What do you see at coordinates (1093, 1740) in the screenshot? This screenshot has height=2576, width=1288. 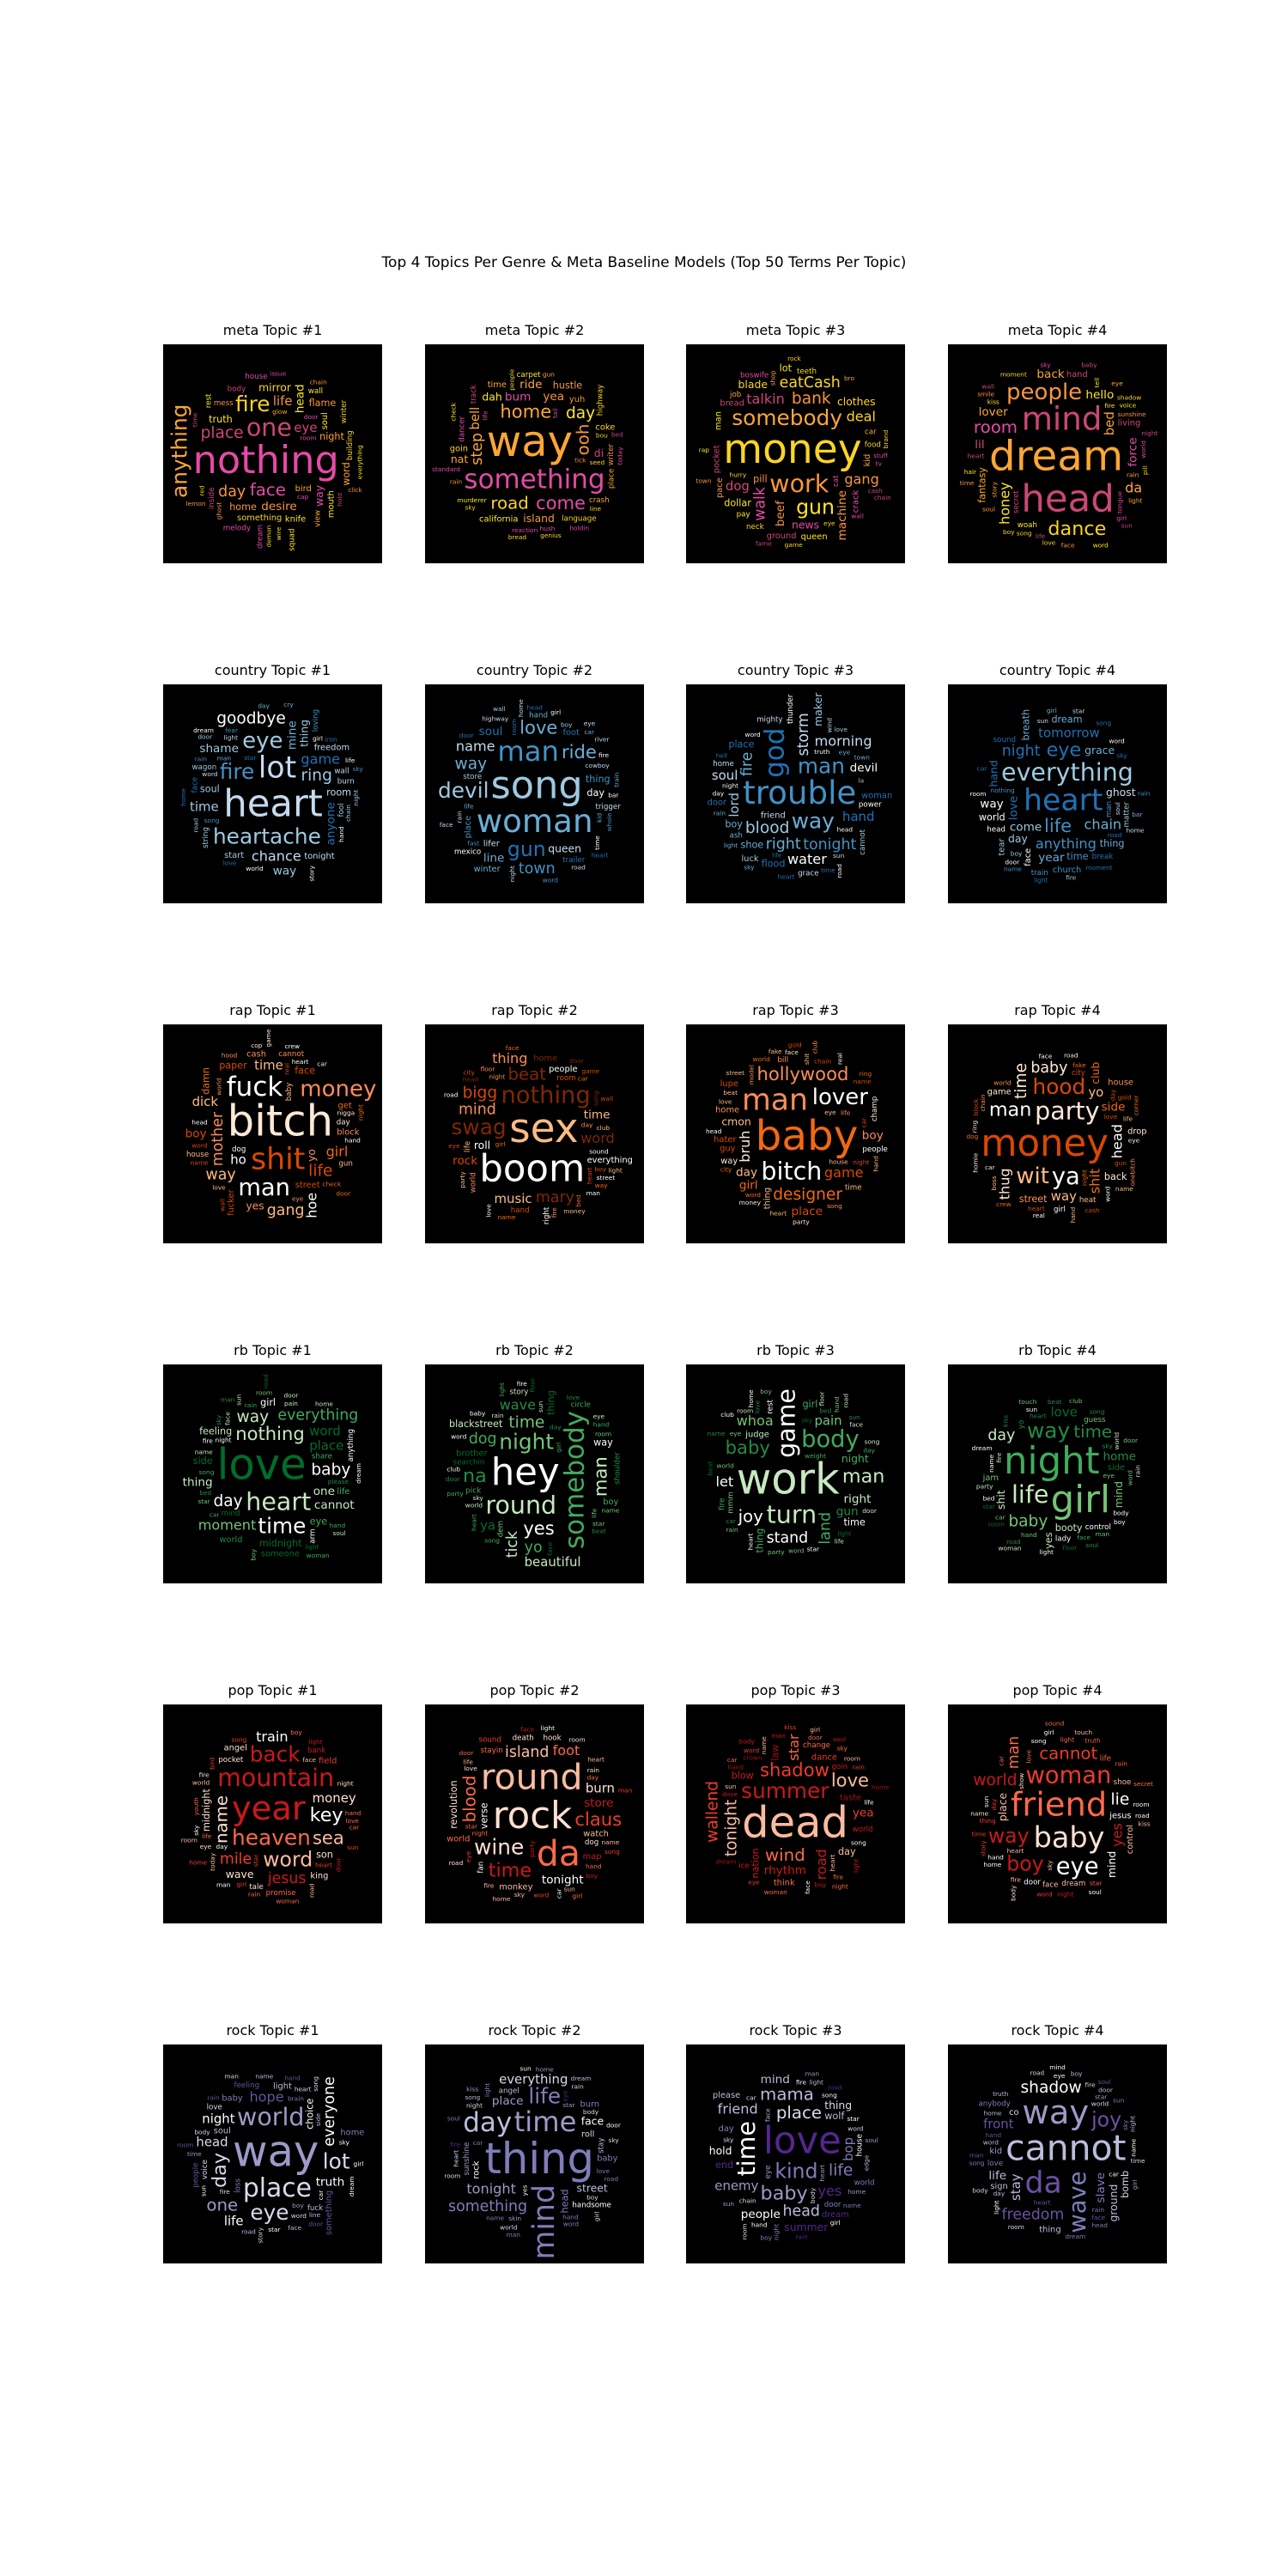 I see `wordcloud-term: truth` at bounding box center [1093, 1740].